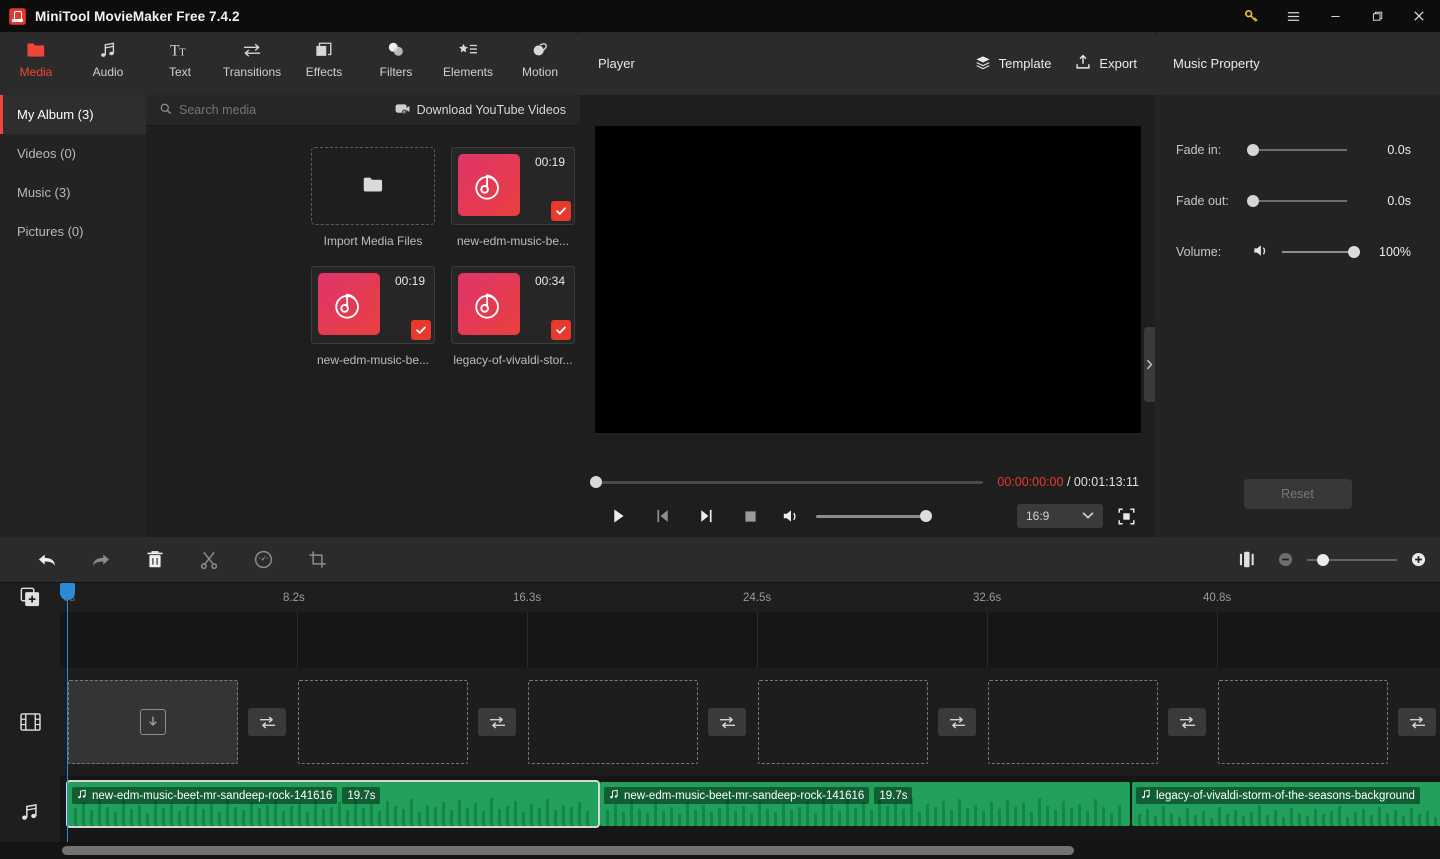 This screenshot has width=1440, height=859. I want to click on import-media-cell: Import Media Files, so click(373, 197).